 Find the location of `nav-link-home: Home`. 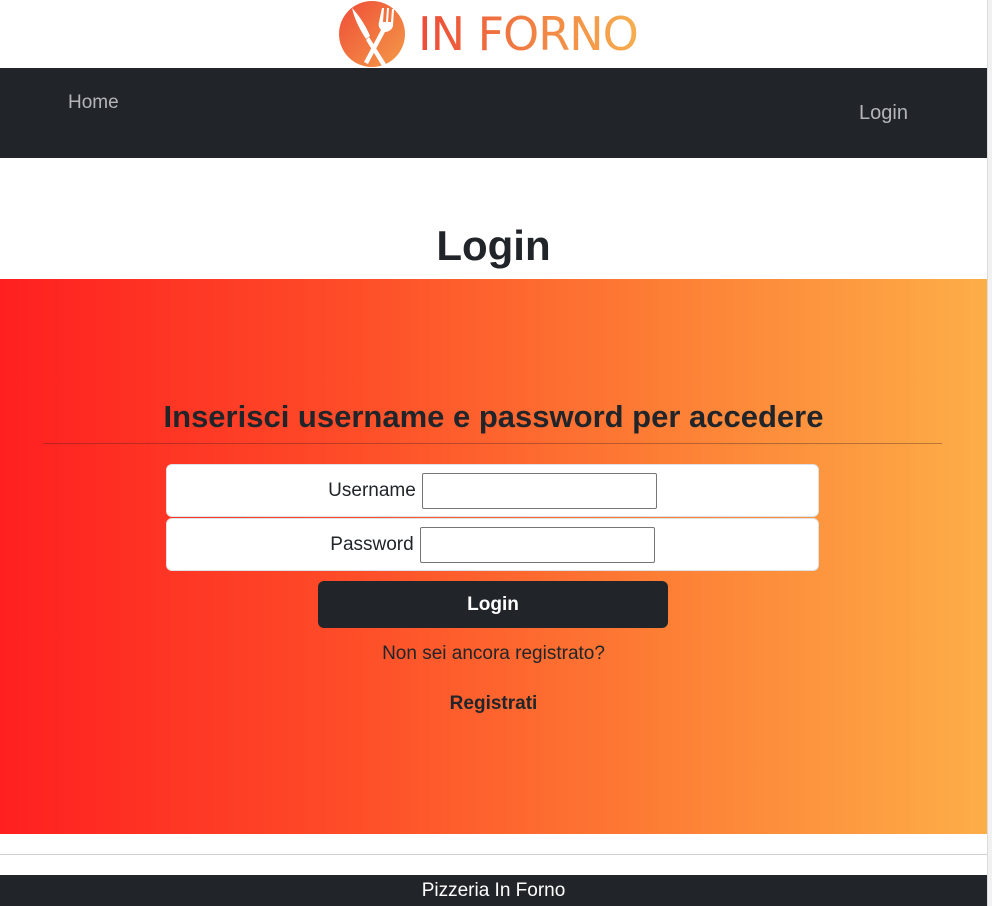

nav-link-home: Home is located at coordinates (93, 103).